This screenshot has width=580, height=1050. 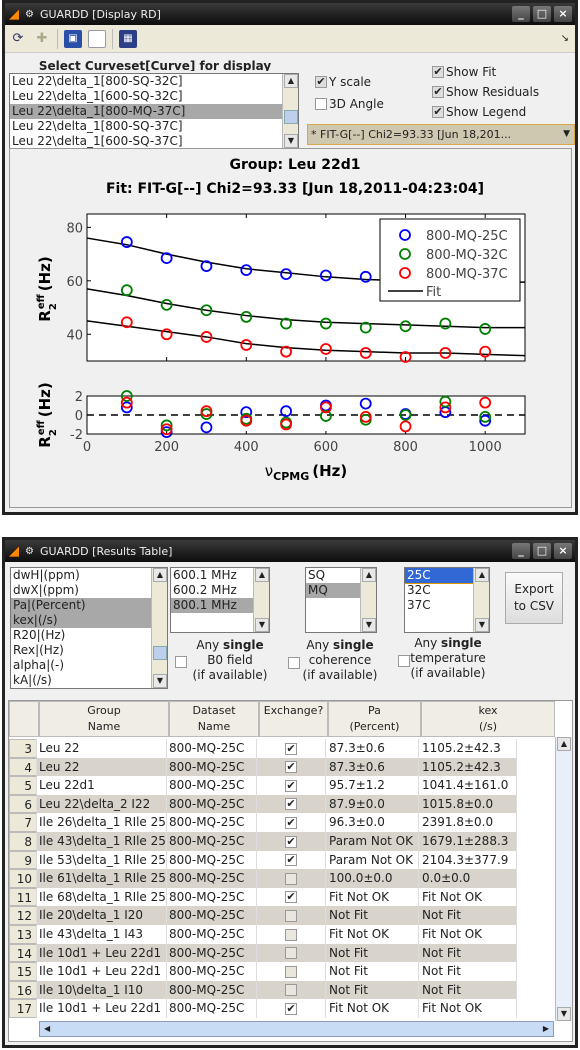 What do you see at coordinates (468, 804) in the screenshot?
I see `kex-cell: 1015.8±0.0` at bounding box center [468, 804].